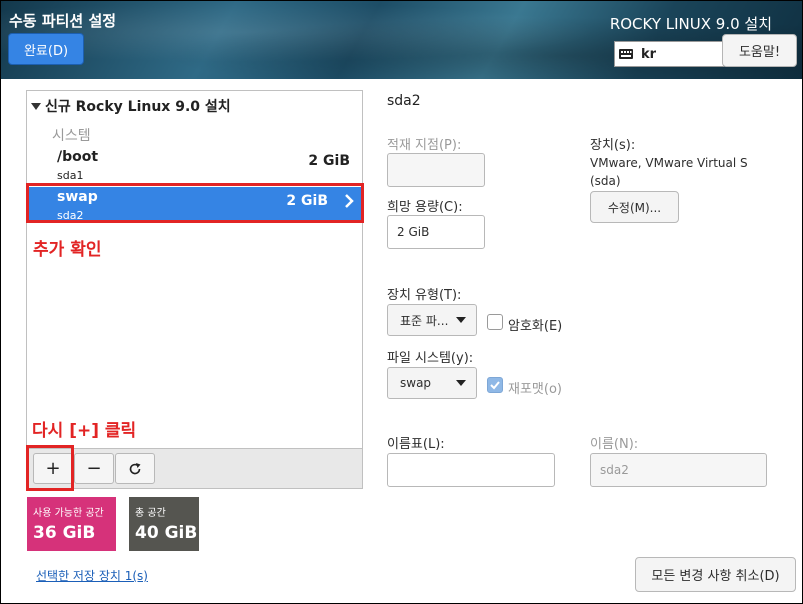 The image size is (803, 604). I want to click on annotation-swap-note: 추가 확인, so click(67, 250).